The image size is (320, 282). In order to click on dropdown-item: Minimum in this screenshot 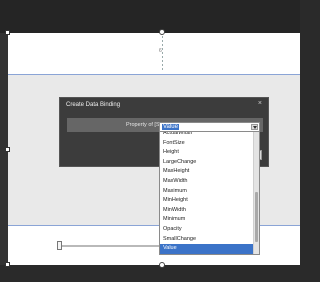, I will do `click(207, 220)`.